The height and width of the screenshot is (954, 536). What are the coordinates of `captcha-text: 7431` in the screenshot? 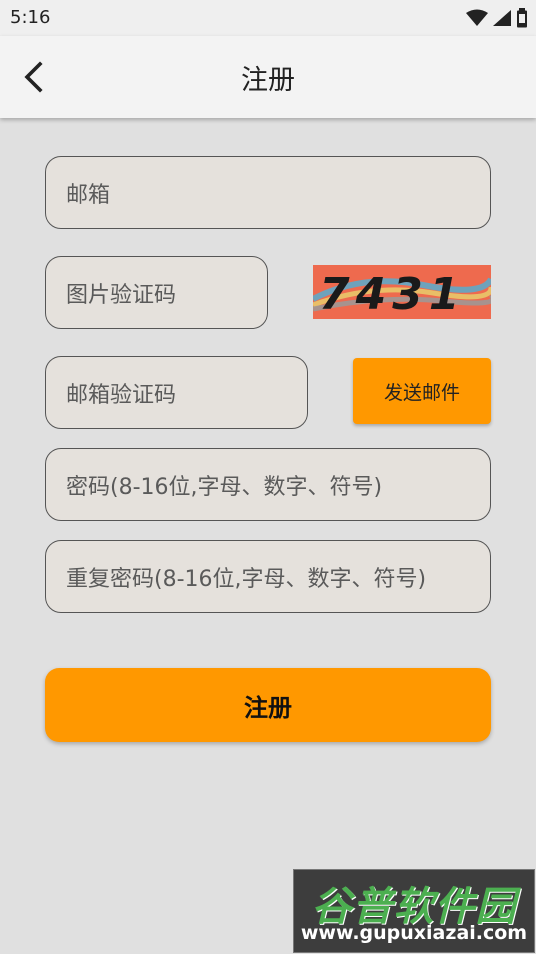 It's located at (392, 294).